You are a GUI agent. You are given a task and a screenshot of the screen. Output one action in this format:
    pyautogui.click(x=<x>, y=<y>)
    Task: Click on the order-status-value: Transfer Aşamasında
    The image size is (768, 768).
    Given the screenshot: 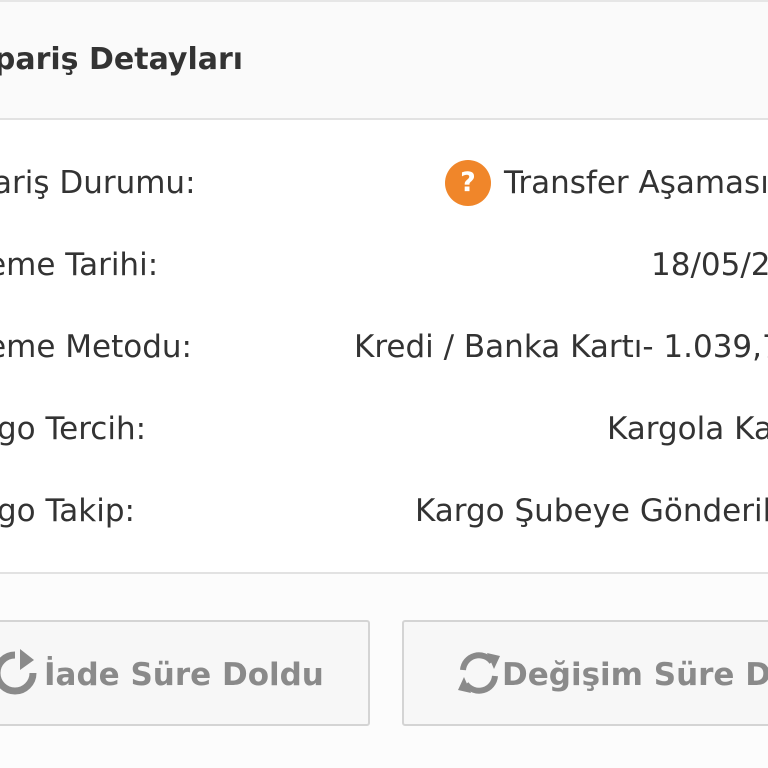 What is the action you would take?
    pyautogui.click(x=636, y=183)
    